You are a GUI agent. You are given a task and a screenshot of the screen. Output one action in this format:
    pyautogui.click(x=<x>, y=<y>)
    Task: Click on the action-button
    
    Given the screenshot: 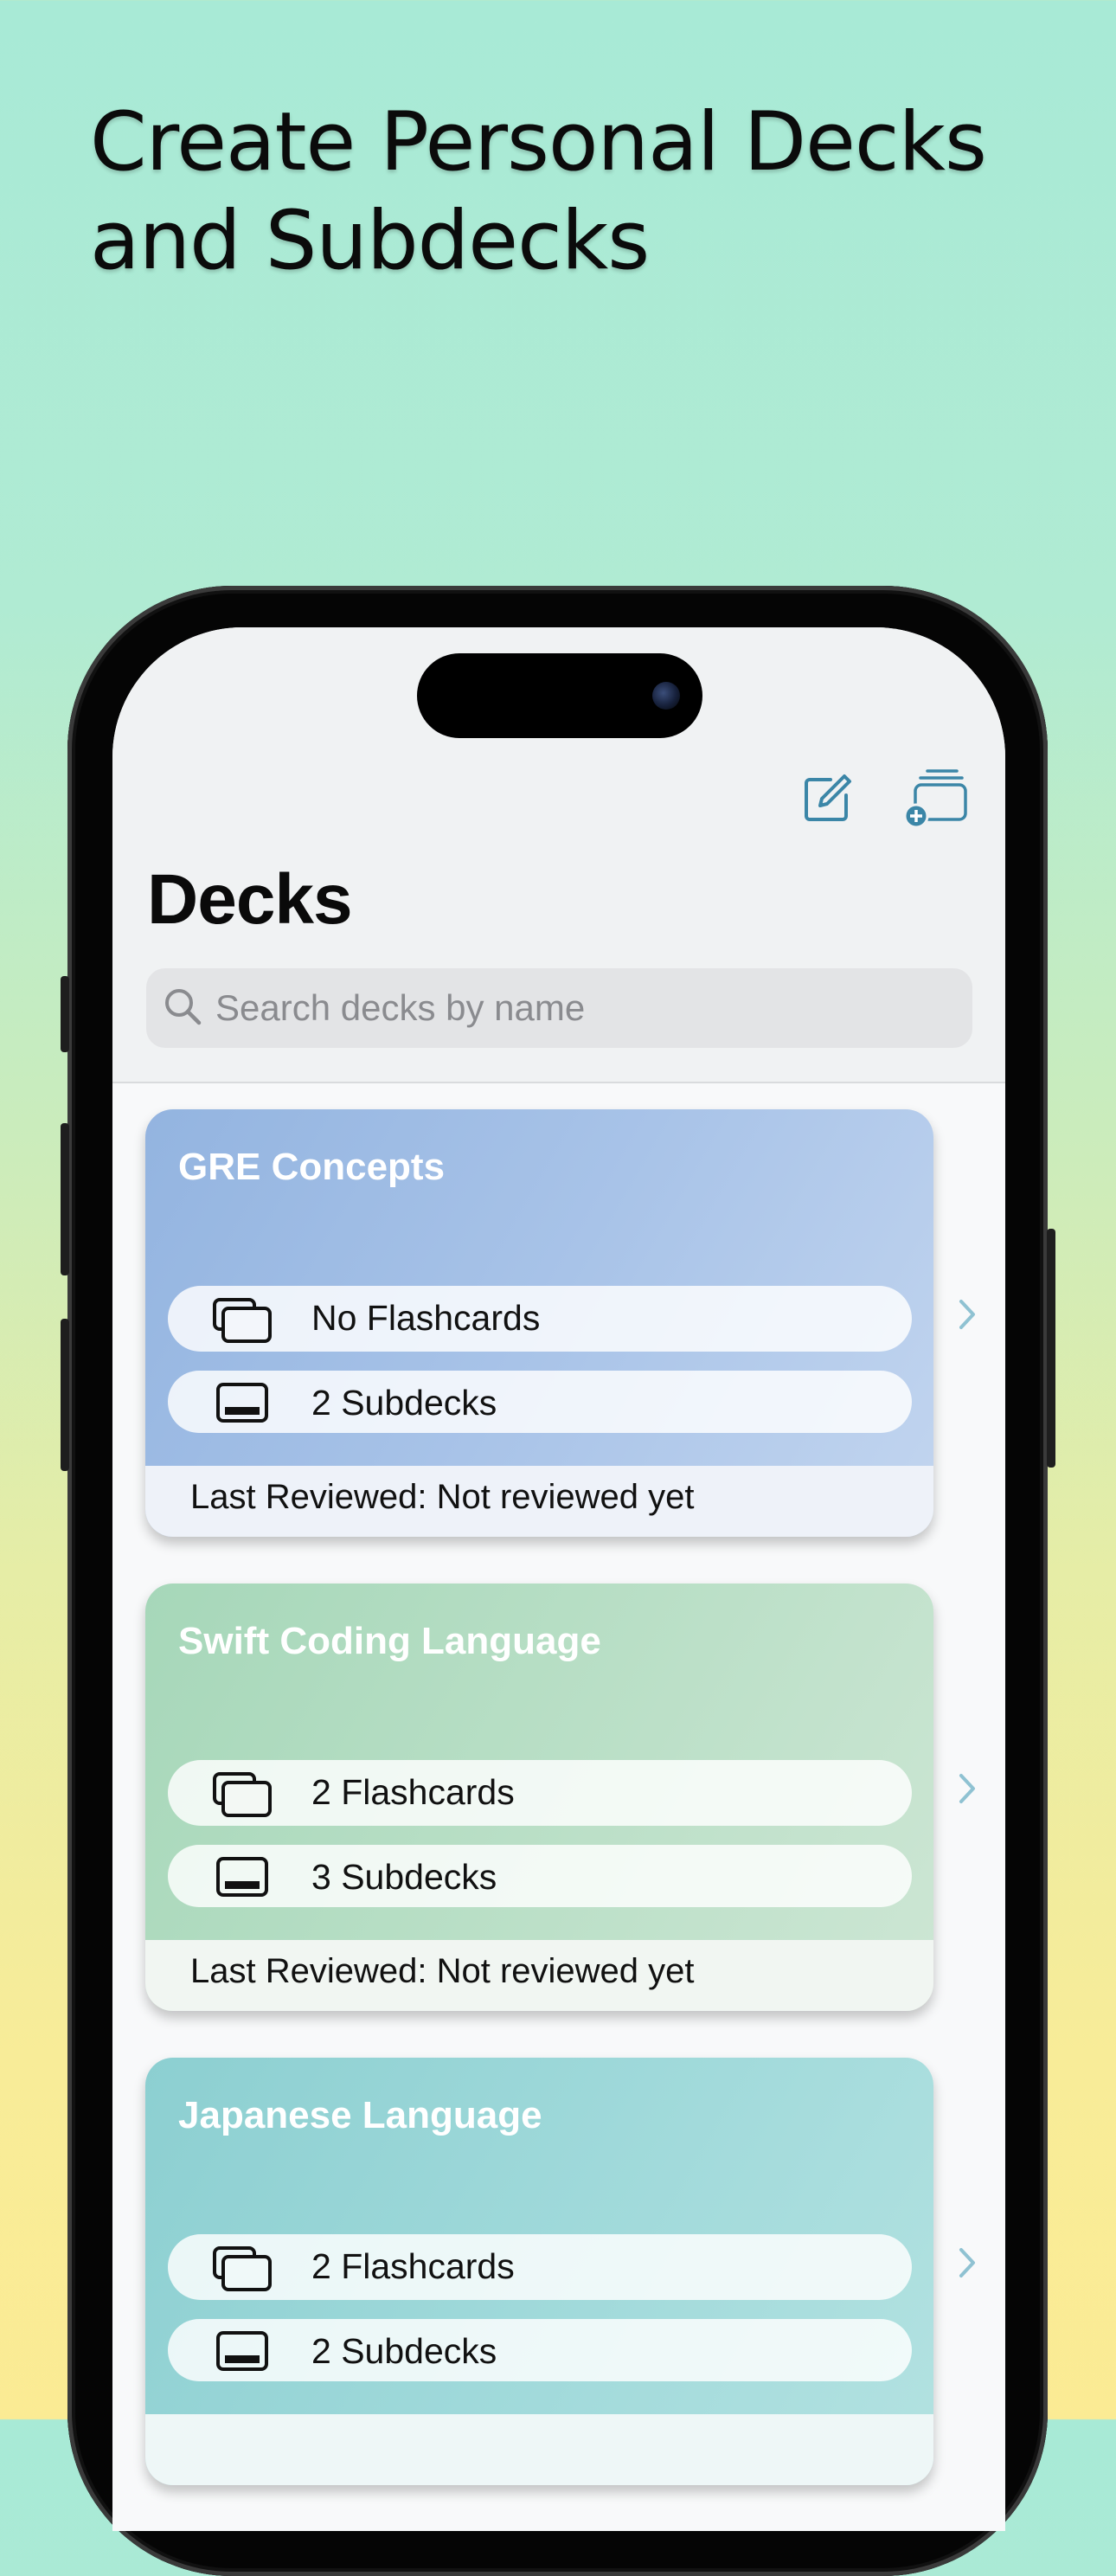 What is the action you would take?
    pyautogui.click(x=65, y=1014)
    